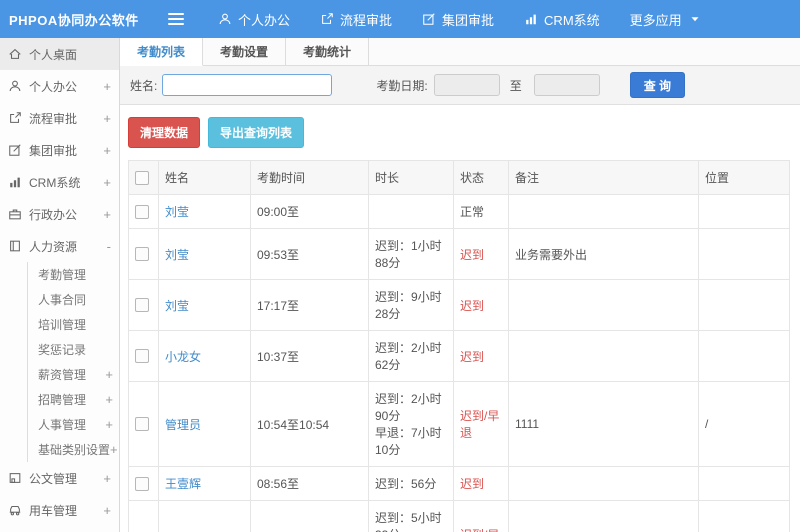 The height and width of the screenshot is (532, 800). I want to click on employee-name-link: 小龙女, so click(183, 357).